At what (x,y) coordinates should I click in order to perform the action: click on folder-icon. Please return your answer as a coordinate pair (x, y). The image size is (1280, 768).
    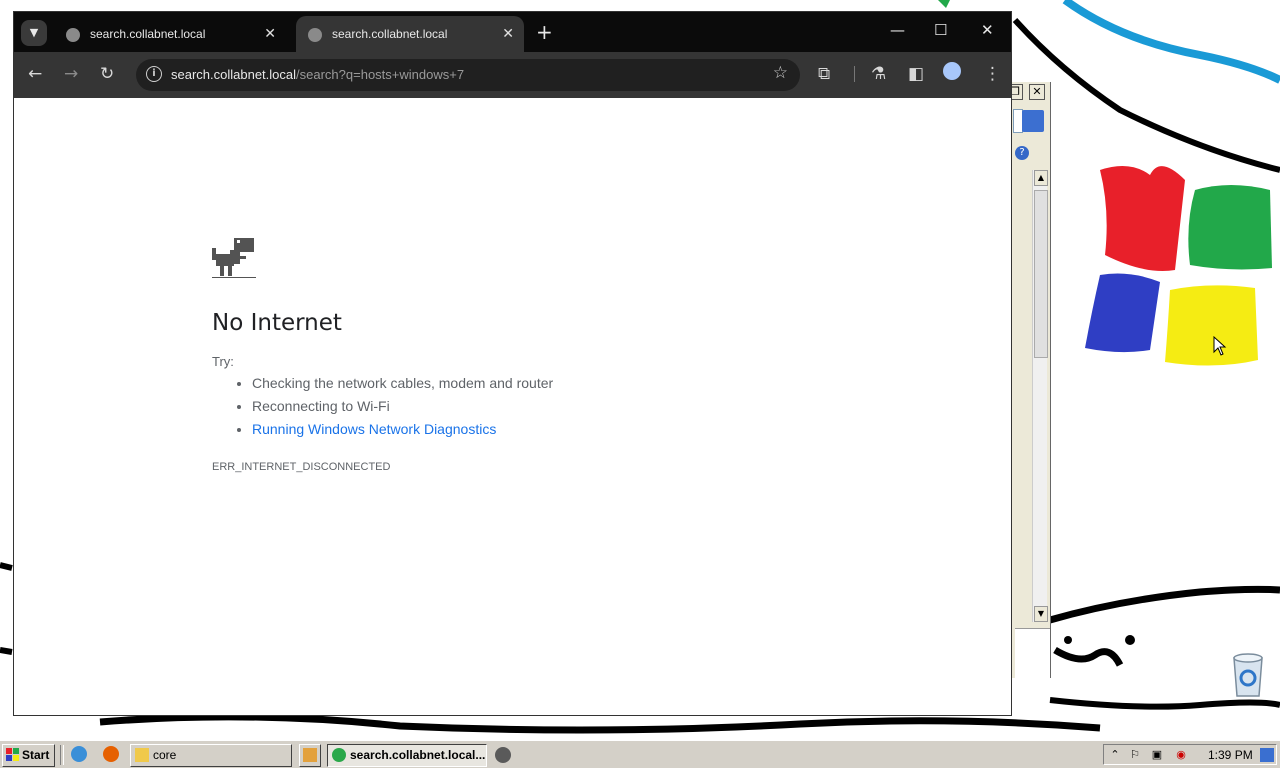
    Looking at the image, I should click on (142, 755).